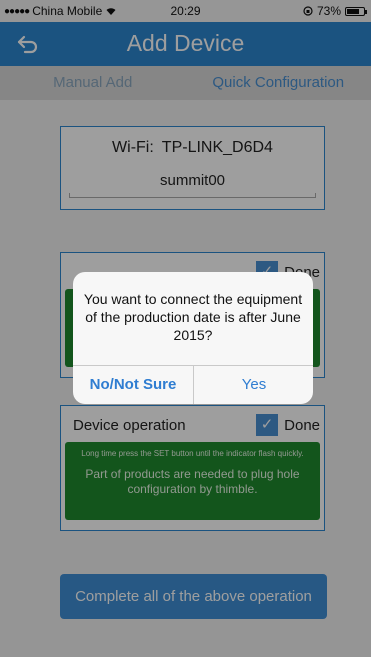 This screenshot has height=657, width=371. I want to click on no-not-sure-button: No/Not Sure, so click(133, 385).